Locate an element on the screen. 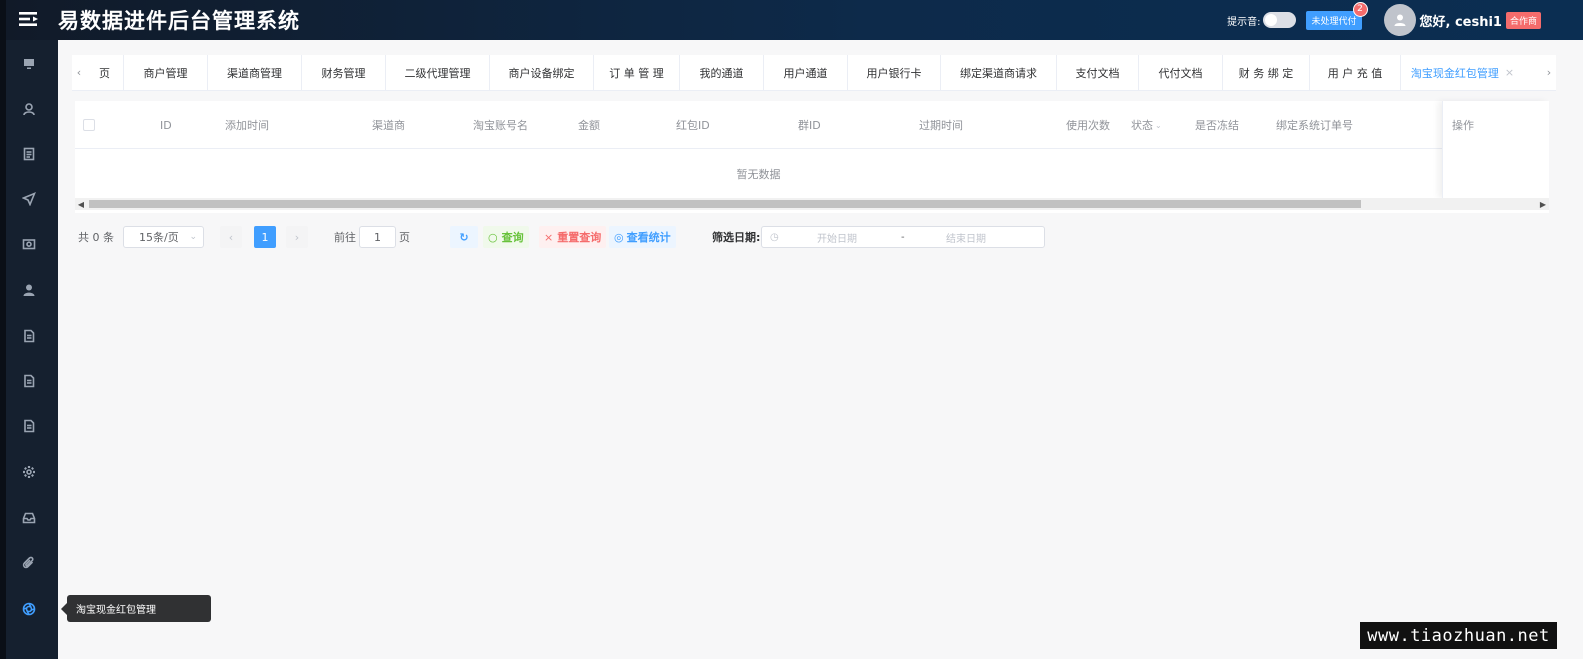 This screenshot has width=1583, height=659. tab-channel: 渠道商管理 is located at coordinates (255, 72).